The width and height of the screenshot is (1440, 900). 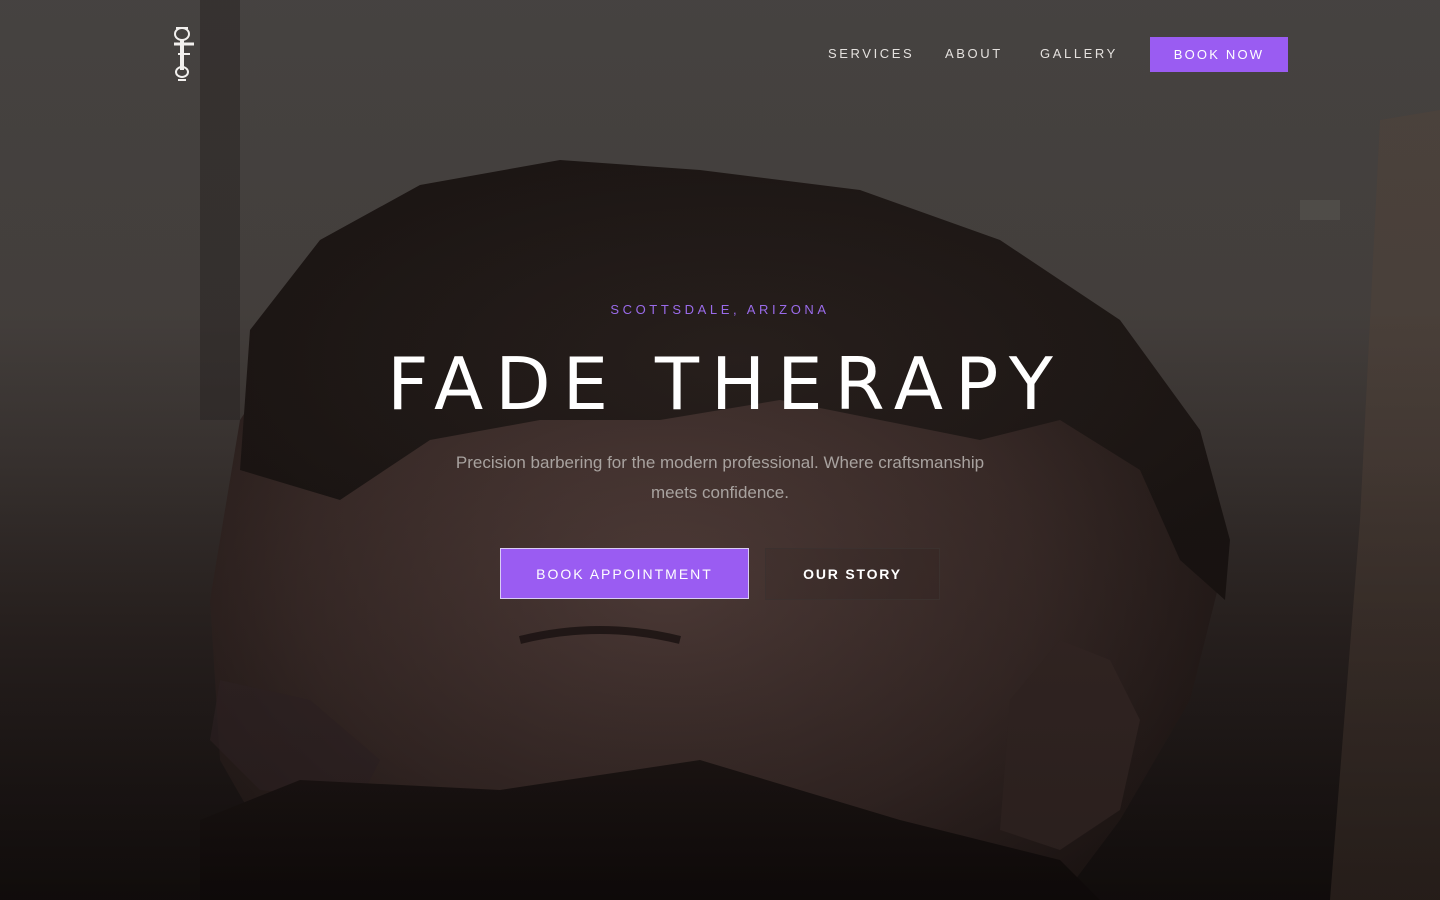 What do you see at coordinates (871, 54) in the screenshot?
I see `nav-link-services: SERVICES` at bounding box center [871, 54].